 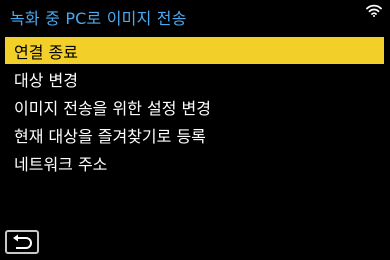 I want to click on menu-item-network-address: 네트워크 주소, so click(x=194, y=162).